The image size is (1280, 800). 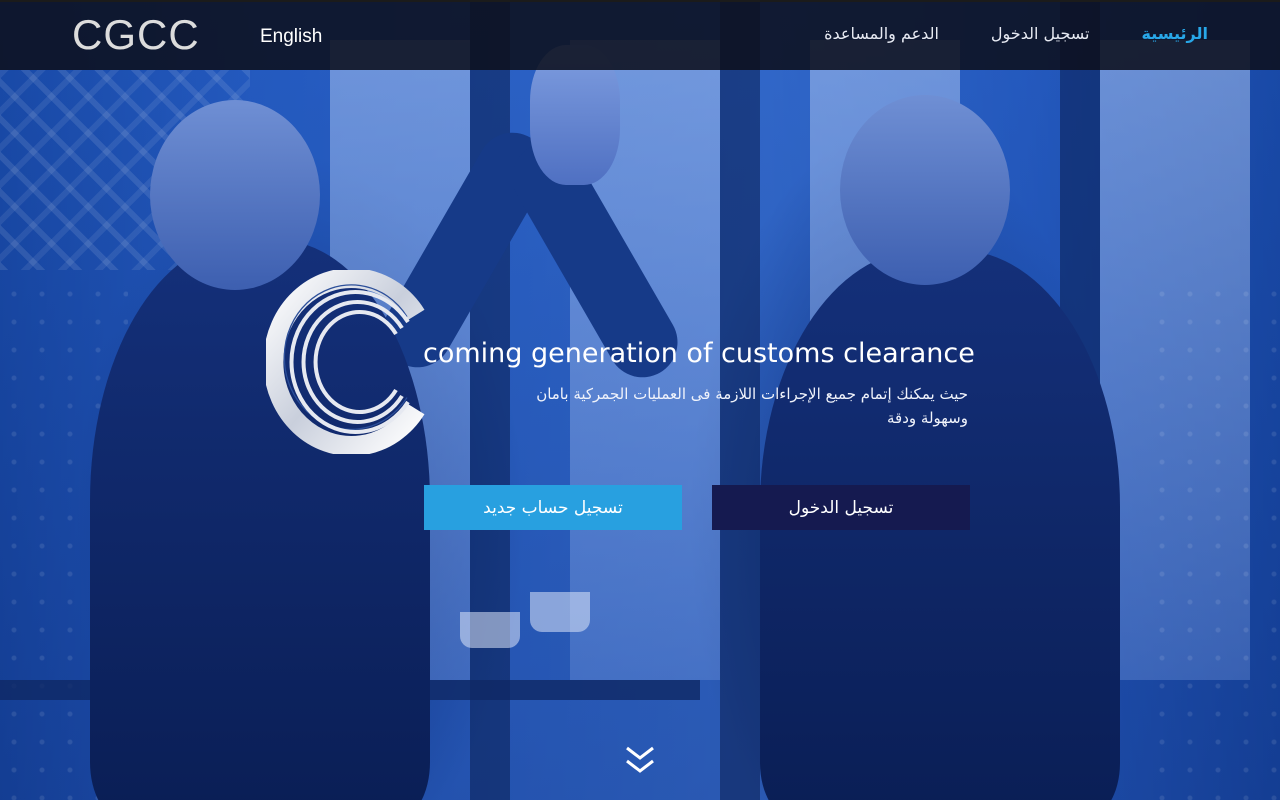 What do you see at coordinates (699, 353) in the screenshot?
I see `hero-tagline: coming generation of customs clearance` at bounding box center [699, 353].